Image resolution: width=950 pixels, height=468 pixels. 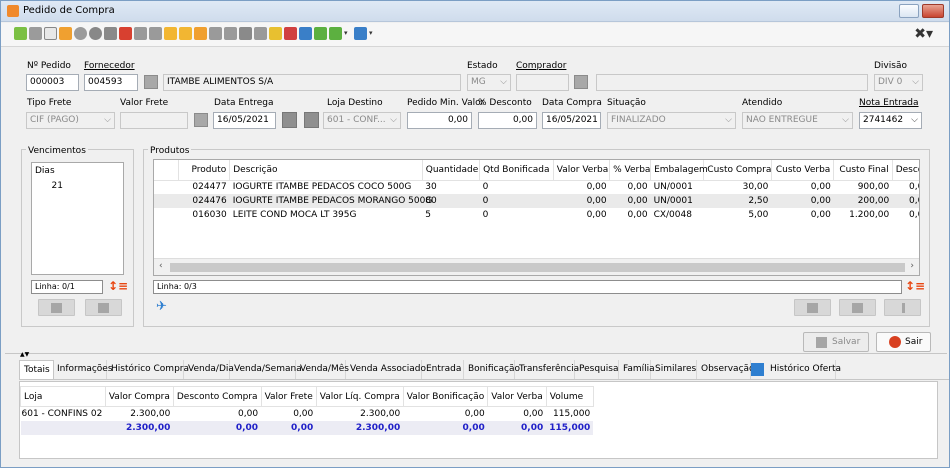 I want to click on tab-venda-semana: Venda/Semana, so click(x=266, y=369).